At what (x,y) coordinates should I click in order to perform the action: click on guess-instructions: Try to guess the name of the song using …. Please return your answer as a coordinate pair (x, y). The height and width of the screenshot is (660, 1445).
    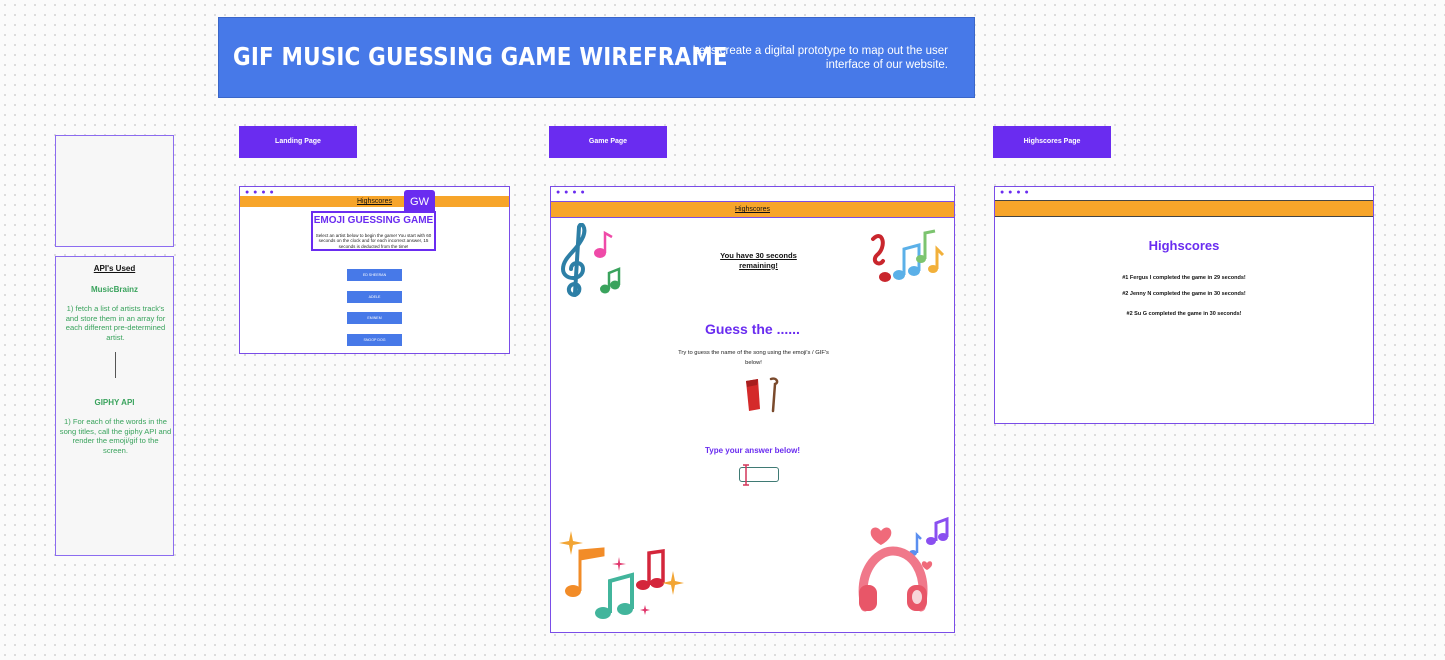
    Looking at the image, I should click on (753, 358).